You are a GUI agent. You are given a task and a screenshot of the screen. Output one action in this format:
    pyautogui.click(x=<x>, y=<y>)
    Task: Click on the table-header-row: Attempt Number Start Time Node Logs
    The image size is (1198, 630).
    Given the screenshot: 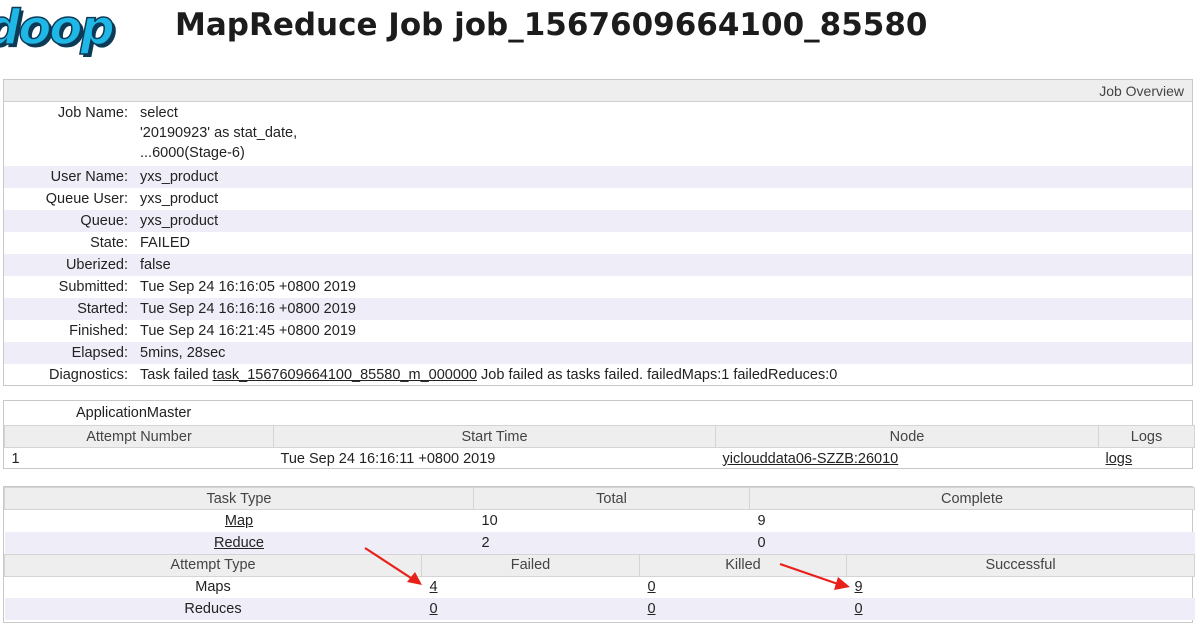 What is the action you would take?
    pyautogui.click(x=599, y=436)
    